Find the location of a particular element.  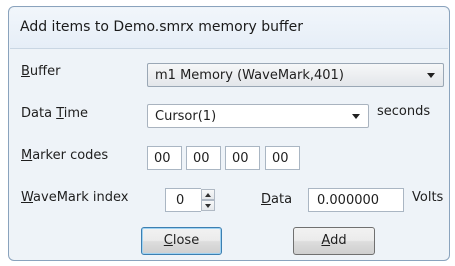

data-value-label-rest: ata is located at coordinates (282, 199).